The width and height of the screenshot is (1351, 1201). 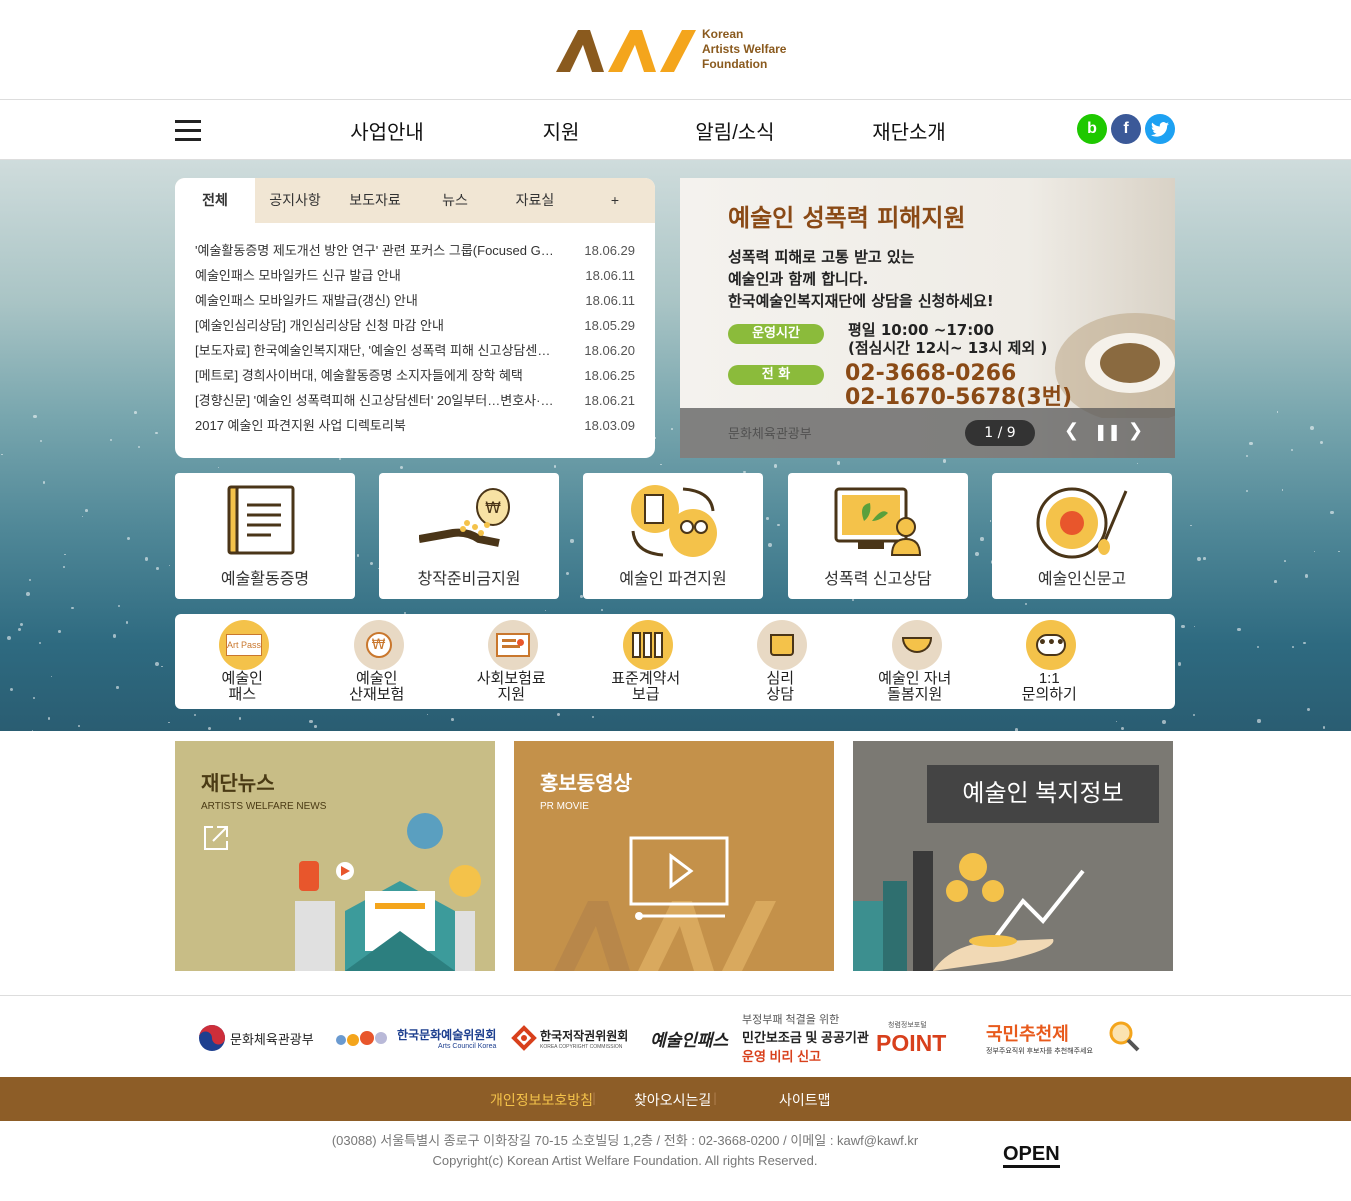 What do you see at coordinates (375, 325) in the screenshot?
I see `item-title: [예술인심리상담] 개인심리상담 신청 마감 안내` at bounding box center [375, 325].